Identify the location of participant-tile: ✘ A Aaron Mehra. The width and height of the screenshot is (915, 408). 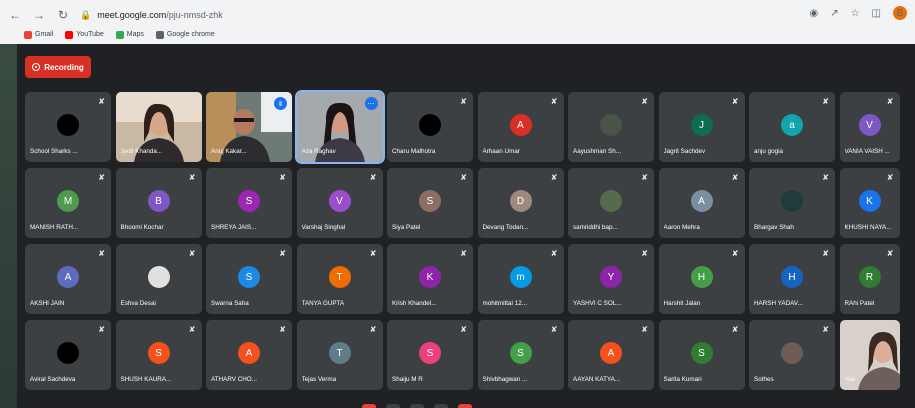
(701, 203).